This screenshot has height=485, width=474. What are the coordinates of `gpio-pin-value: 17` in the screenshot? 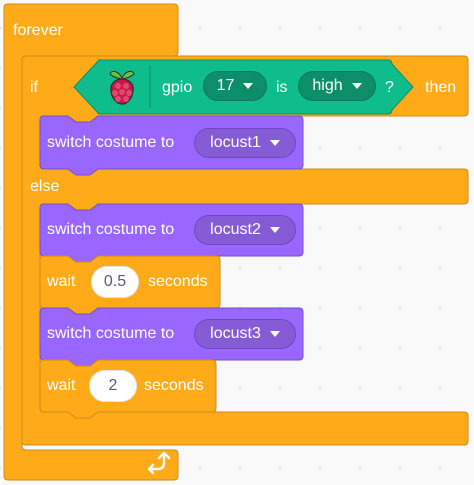 It's located at (225, 85).